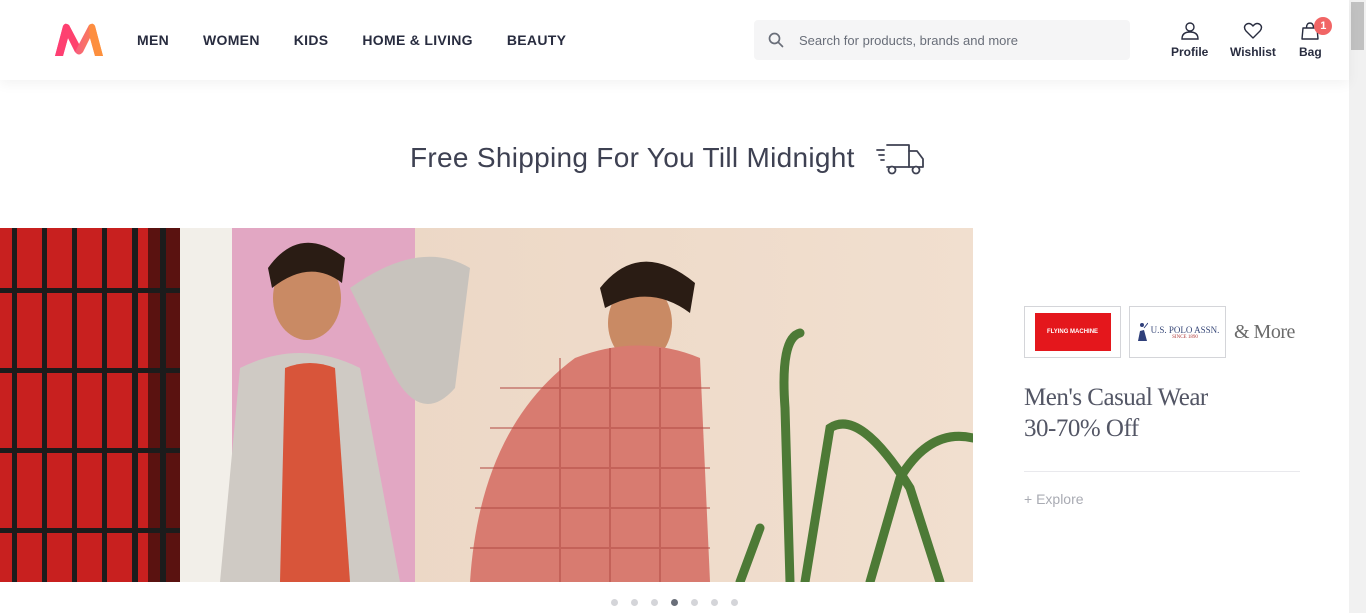 This screenshot has height=613, width=1366. I want to click on main-nav: MEN WOMEN KIDS HOME & LIVING BEAUTY, so click(368, 40).